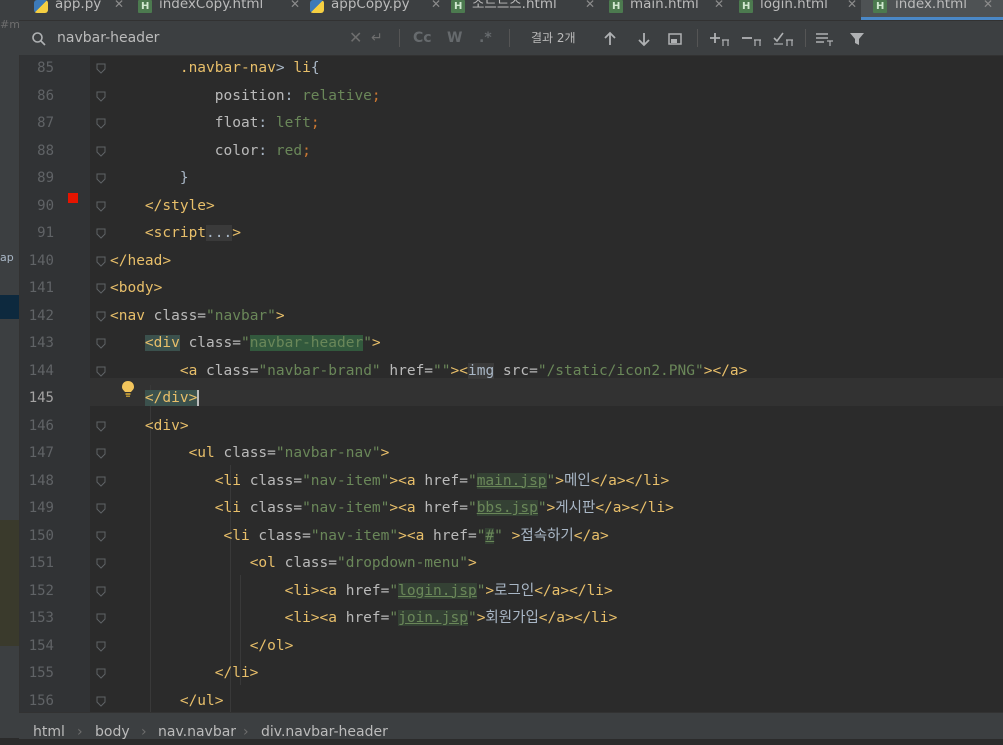  Describe the element at coordinates (664, 6) in the screenshot. I see `tab-label: main.html` at that location.